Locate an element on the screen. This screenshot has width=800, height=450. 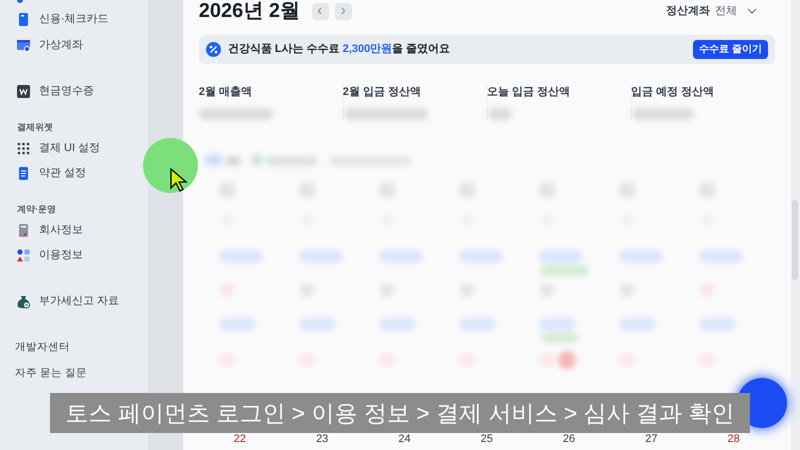
menu-item: 현금영수증 is located at coordinates (66, 91).